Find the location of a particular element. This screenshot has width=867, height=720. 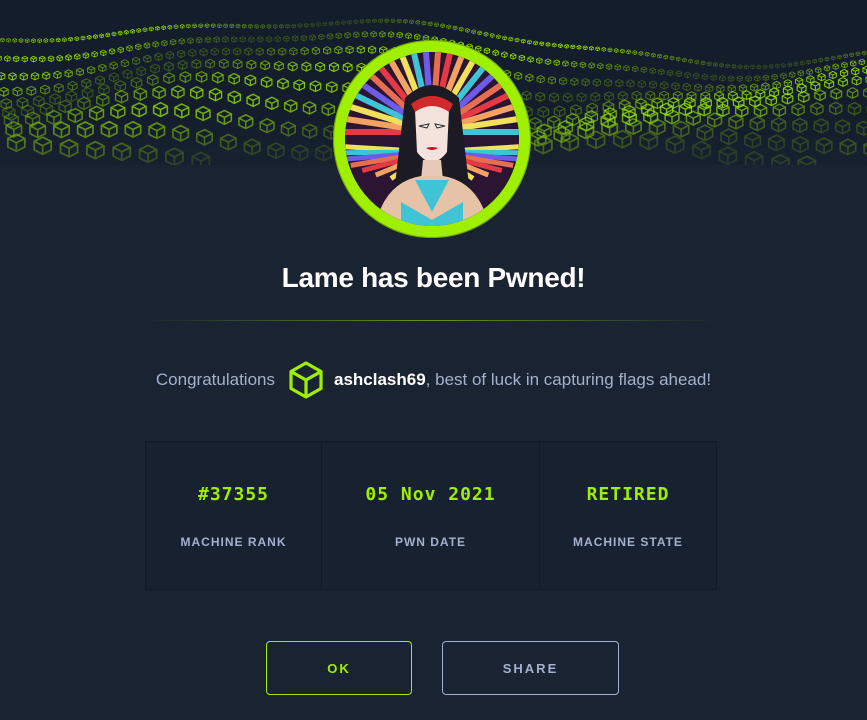

stat-pwn-date: 05 Nov 2021 PWN DATE is located at coordinates (431, 515).